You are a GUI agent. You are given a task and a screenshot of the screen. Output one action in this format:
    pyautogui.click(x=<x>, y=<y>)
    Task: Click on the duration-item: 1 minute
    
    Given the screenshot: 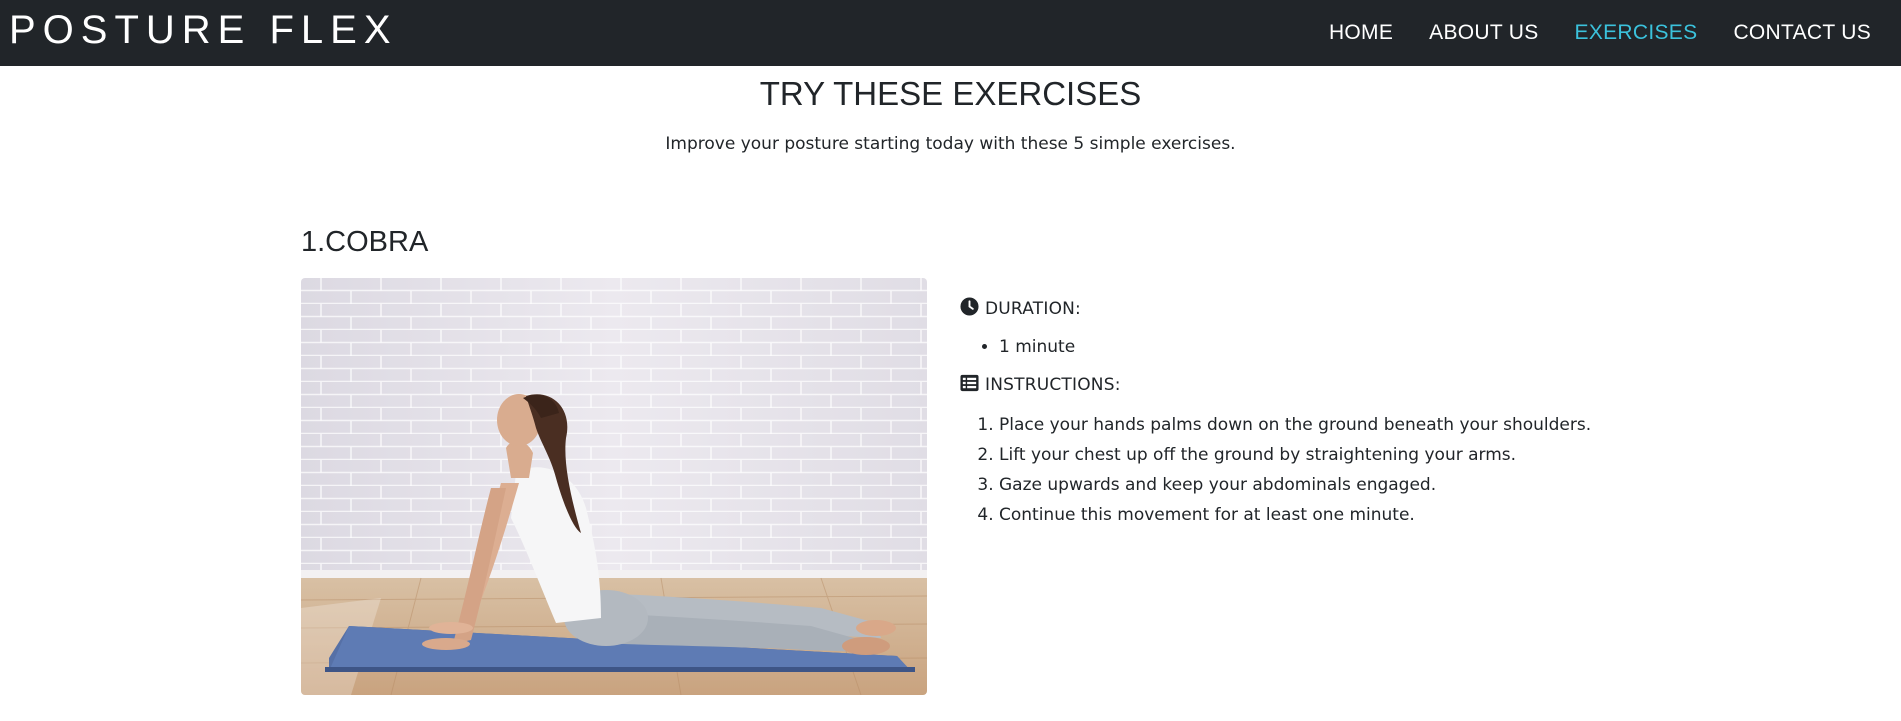 What is the action you would take?
    pyautogui.click(x=1295, y=347)
    